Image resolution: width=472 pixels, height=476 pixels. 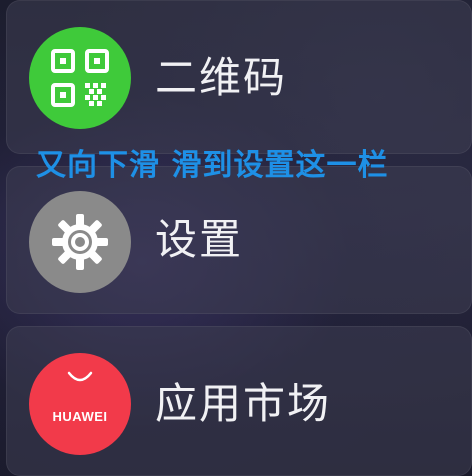 I want to click on gear-icon, so click(x=80, y=242).